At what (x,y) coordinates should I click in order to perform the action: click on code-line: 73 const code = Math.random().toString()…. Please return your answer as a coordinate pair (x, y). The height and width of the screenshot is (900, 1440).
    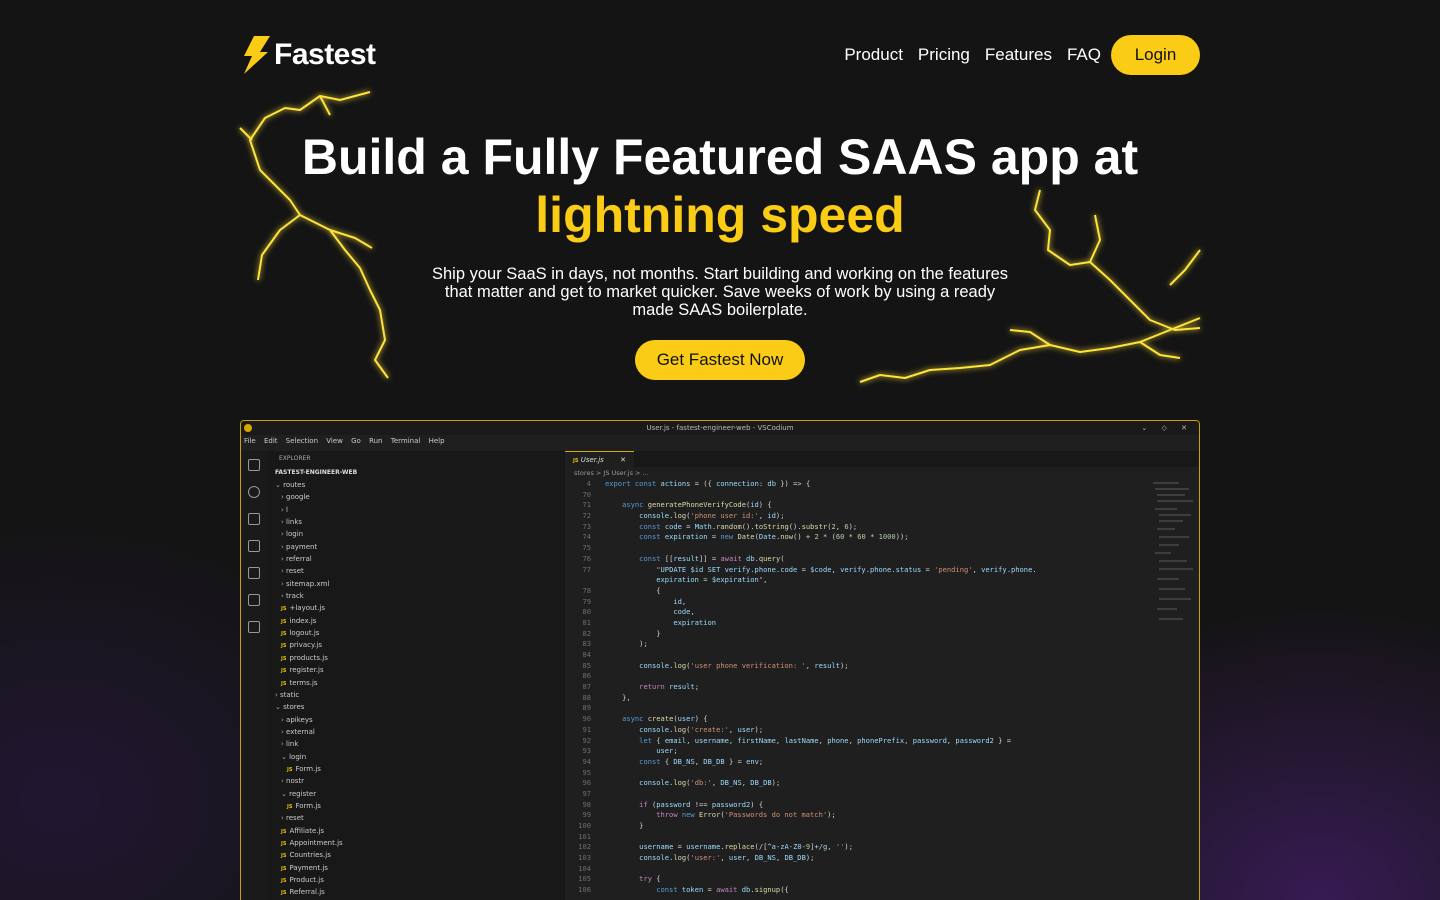
    Looking at the image, I should click on (857, 527).